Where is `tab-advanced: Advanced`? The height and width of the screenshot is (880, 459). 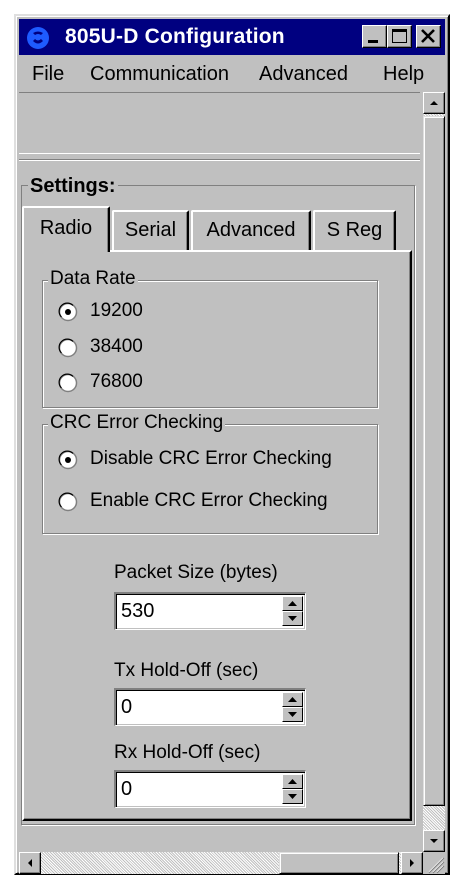 tab-advanced: Advanced is located at coordinates (251, 230).